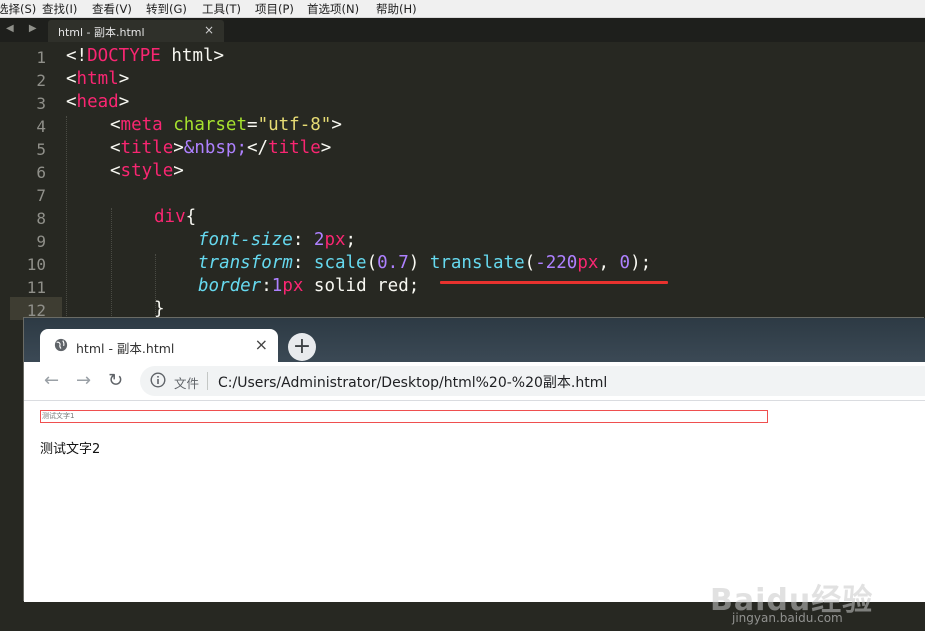  I want to click on code-line-5: <title>&nbsp;</title>, so click(221, 148).